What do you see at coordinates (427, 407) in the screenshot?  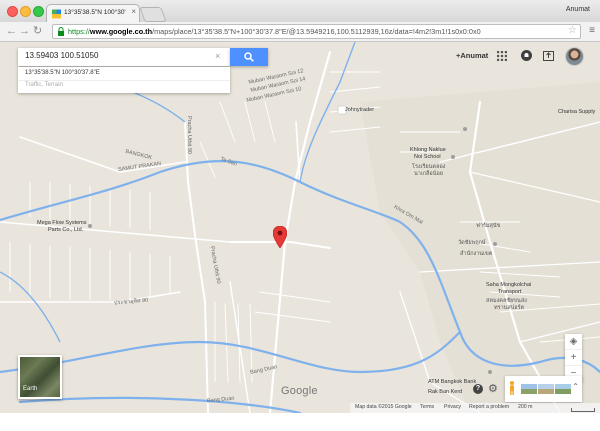 I see `terms-link: Terms` at bounding box center [427, 407].